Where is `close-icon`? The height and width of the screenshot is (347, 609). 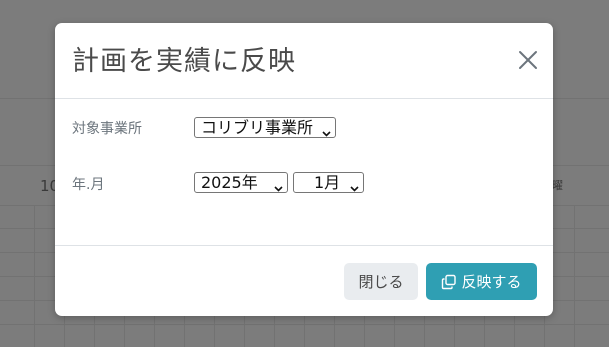
close-icon is located at coordinates (528, 60).